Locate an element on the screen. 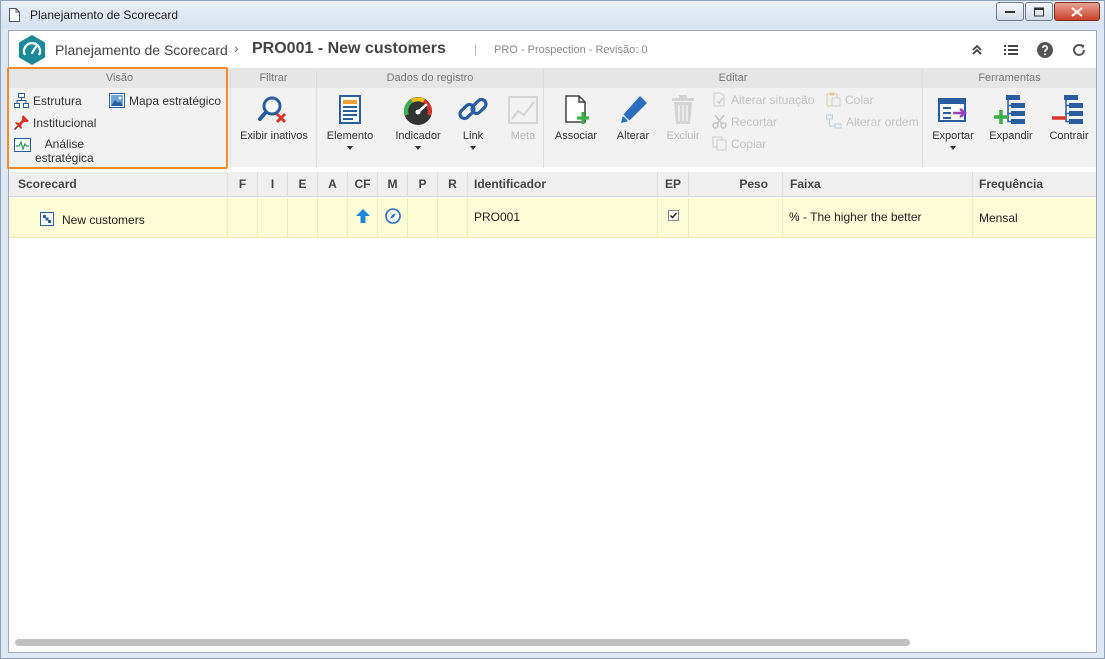 The height and width of the screenshot is (659, 1105). contrair-button: Contrair is located at coordinates (1069, 117).